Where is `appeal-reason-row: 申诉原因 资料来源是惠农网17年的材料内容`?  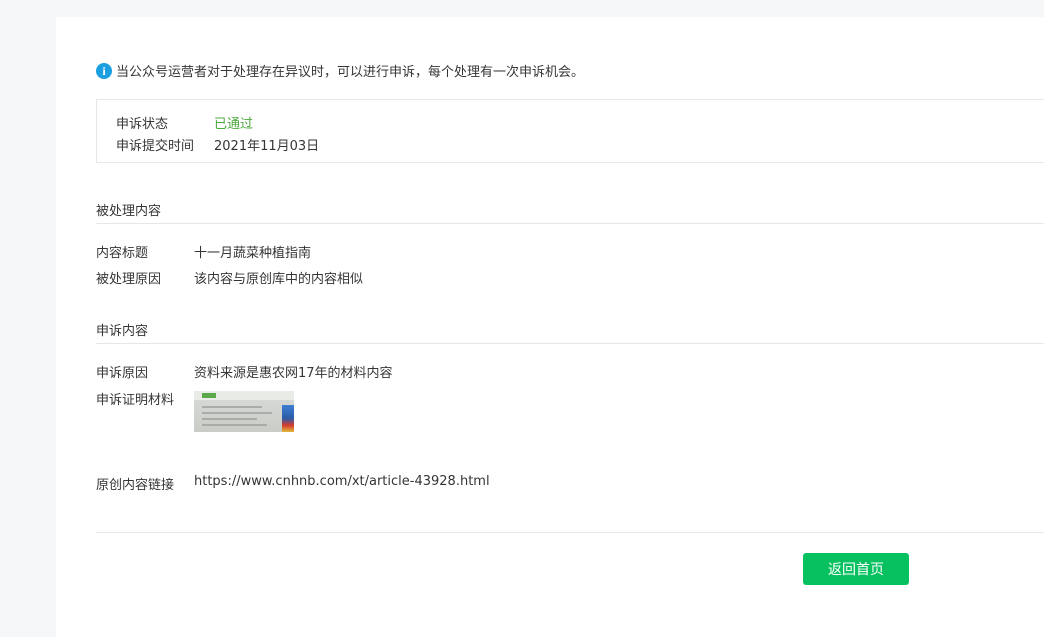
appeal-reason-row: 申诉原因 资料来源是惠农网17年的材料内容 is located at coordinates (244, 371).